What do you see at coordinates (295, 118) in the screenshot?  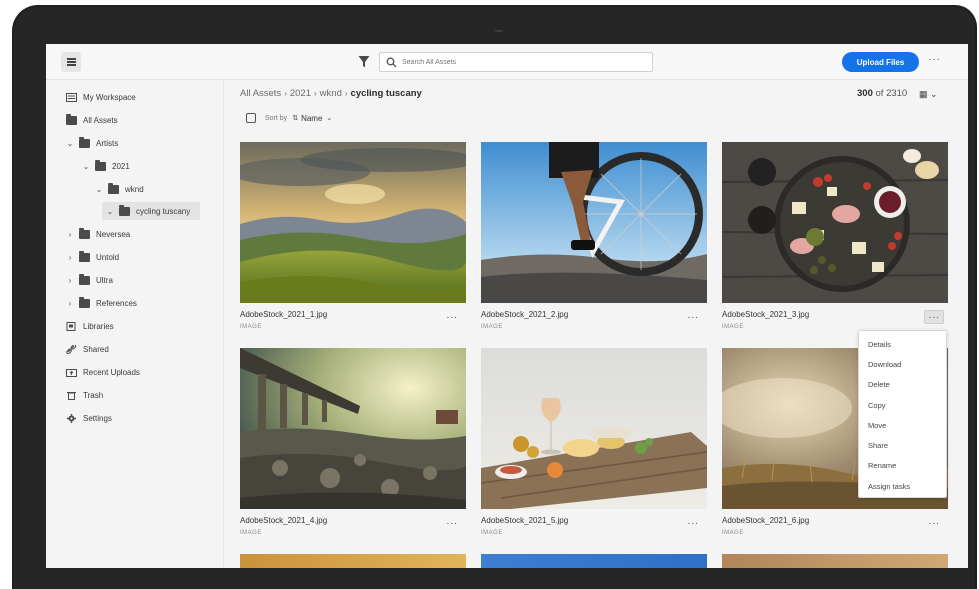 I see `sort-order-icon: ⇅` at bounding box center [295, 118].